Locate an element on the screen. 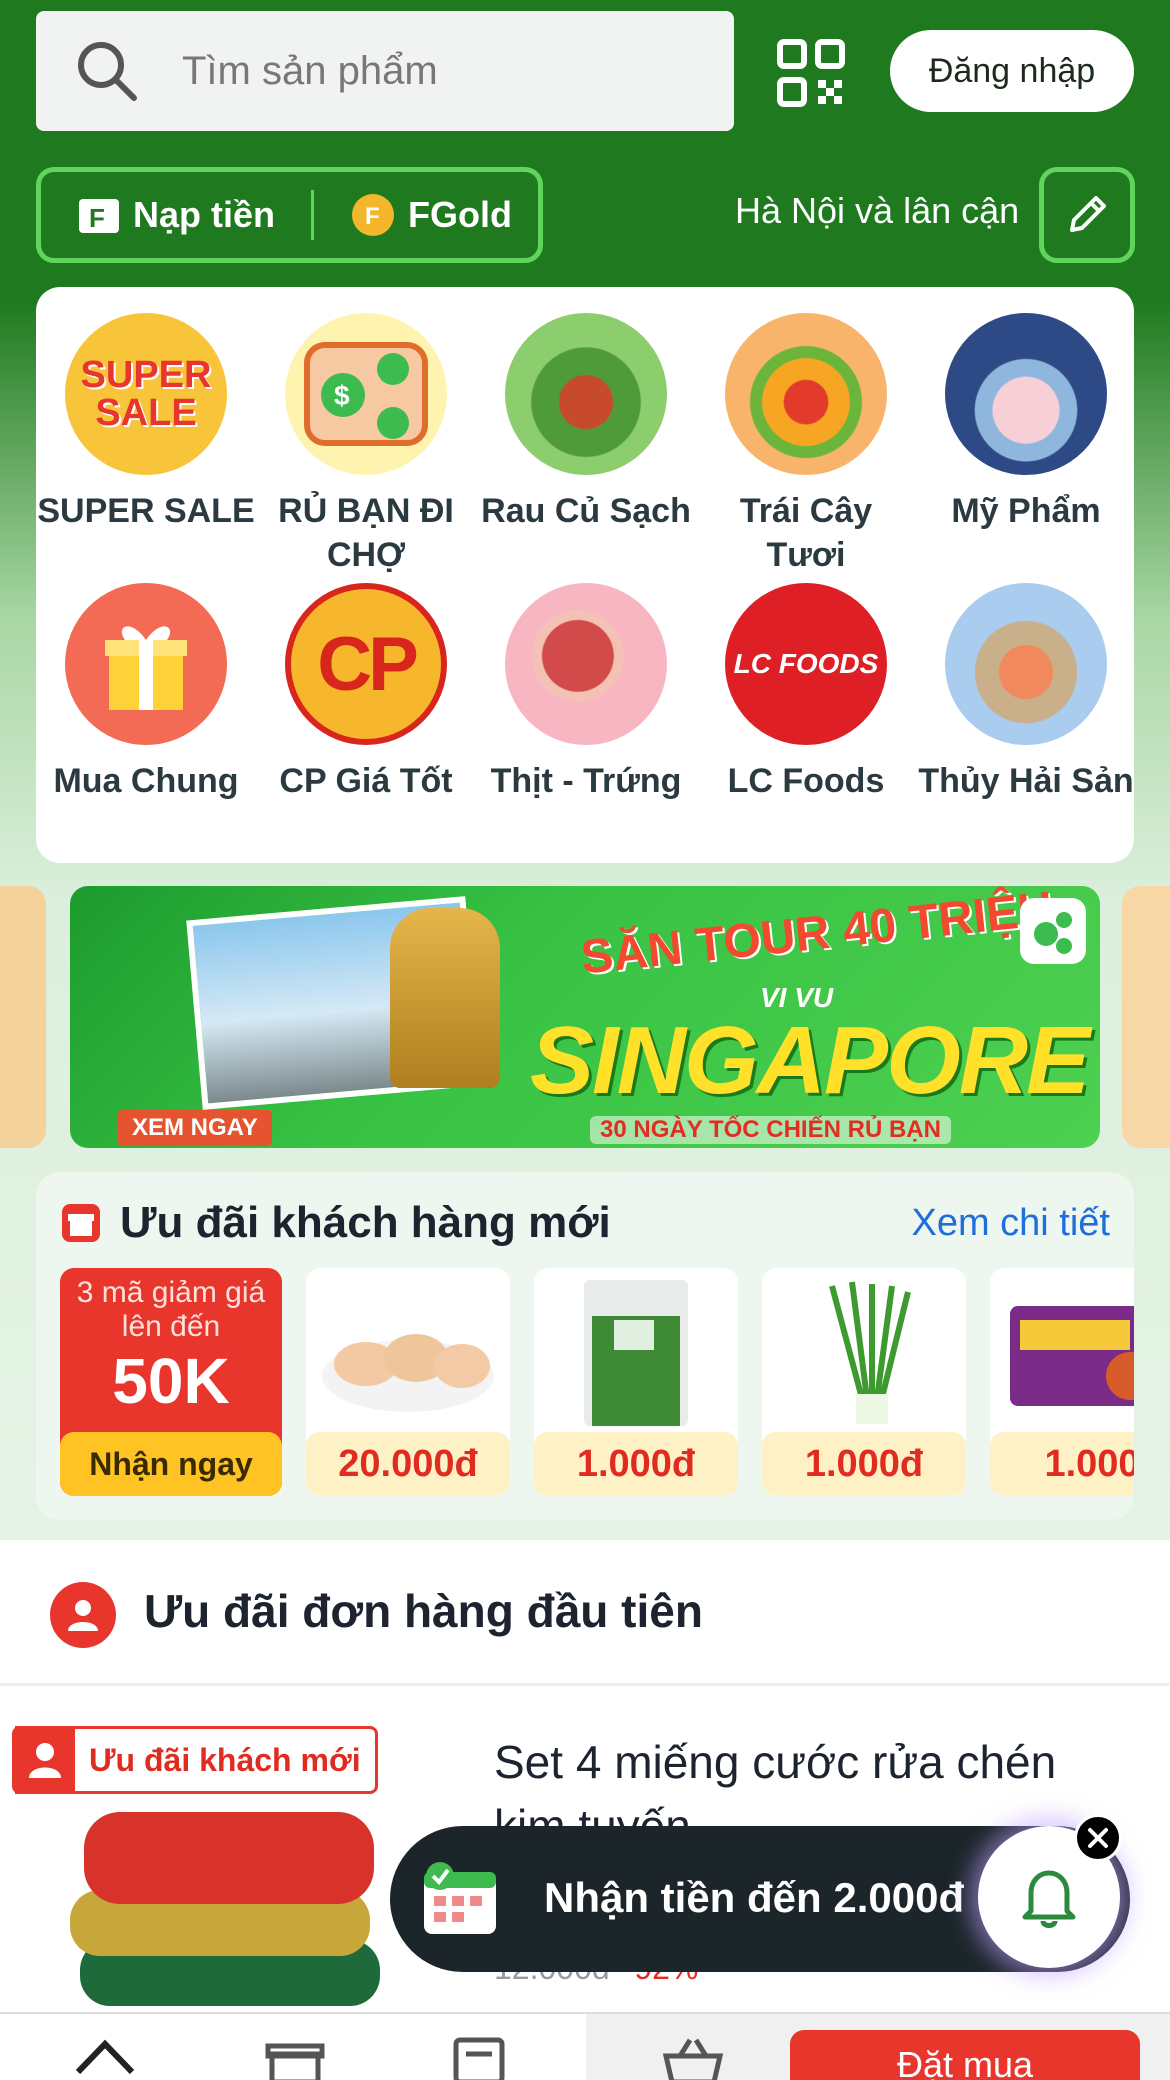  topup-label: Nạp tiền is located at coordinates (204, 214).